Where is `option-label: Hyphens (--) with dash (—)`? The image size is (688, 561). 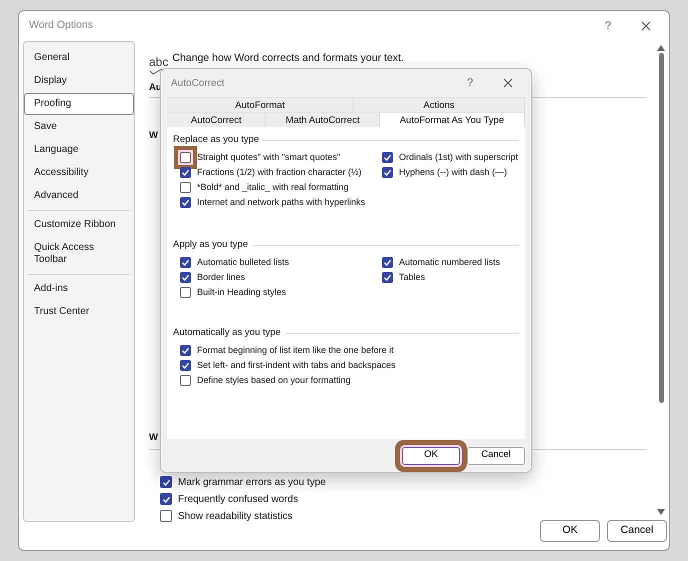
option-label: Hyphens (--) with dash (—) is located at coordinates (453, 172).